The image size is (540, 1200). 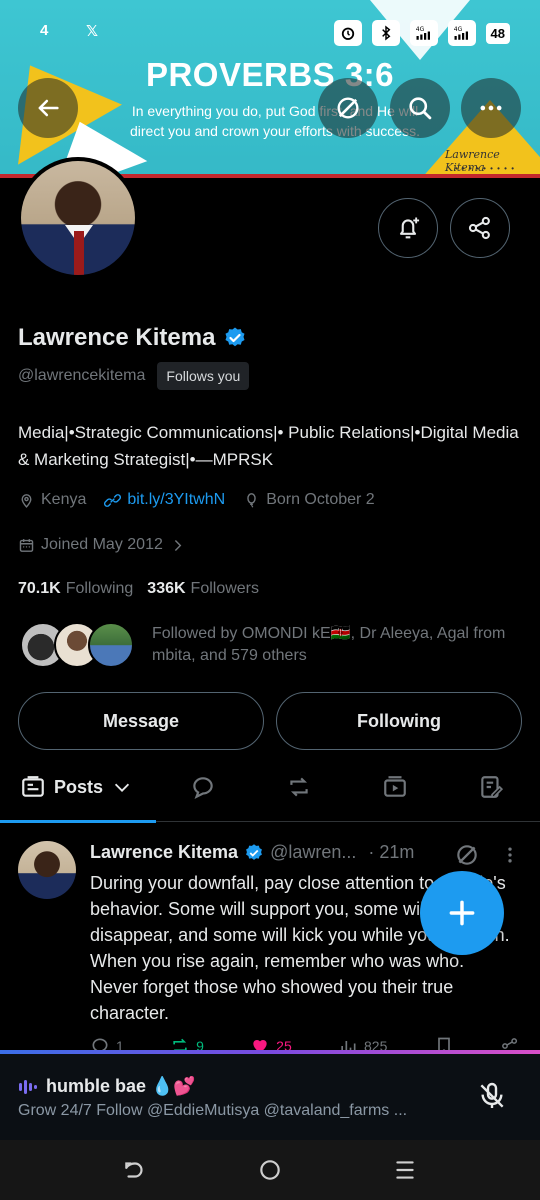 I want to click on bell-plus-icon, so click(x=409, y=228).